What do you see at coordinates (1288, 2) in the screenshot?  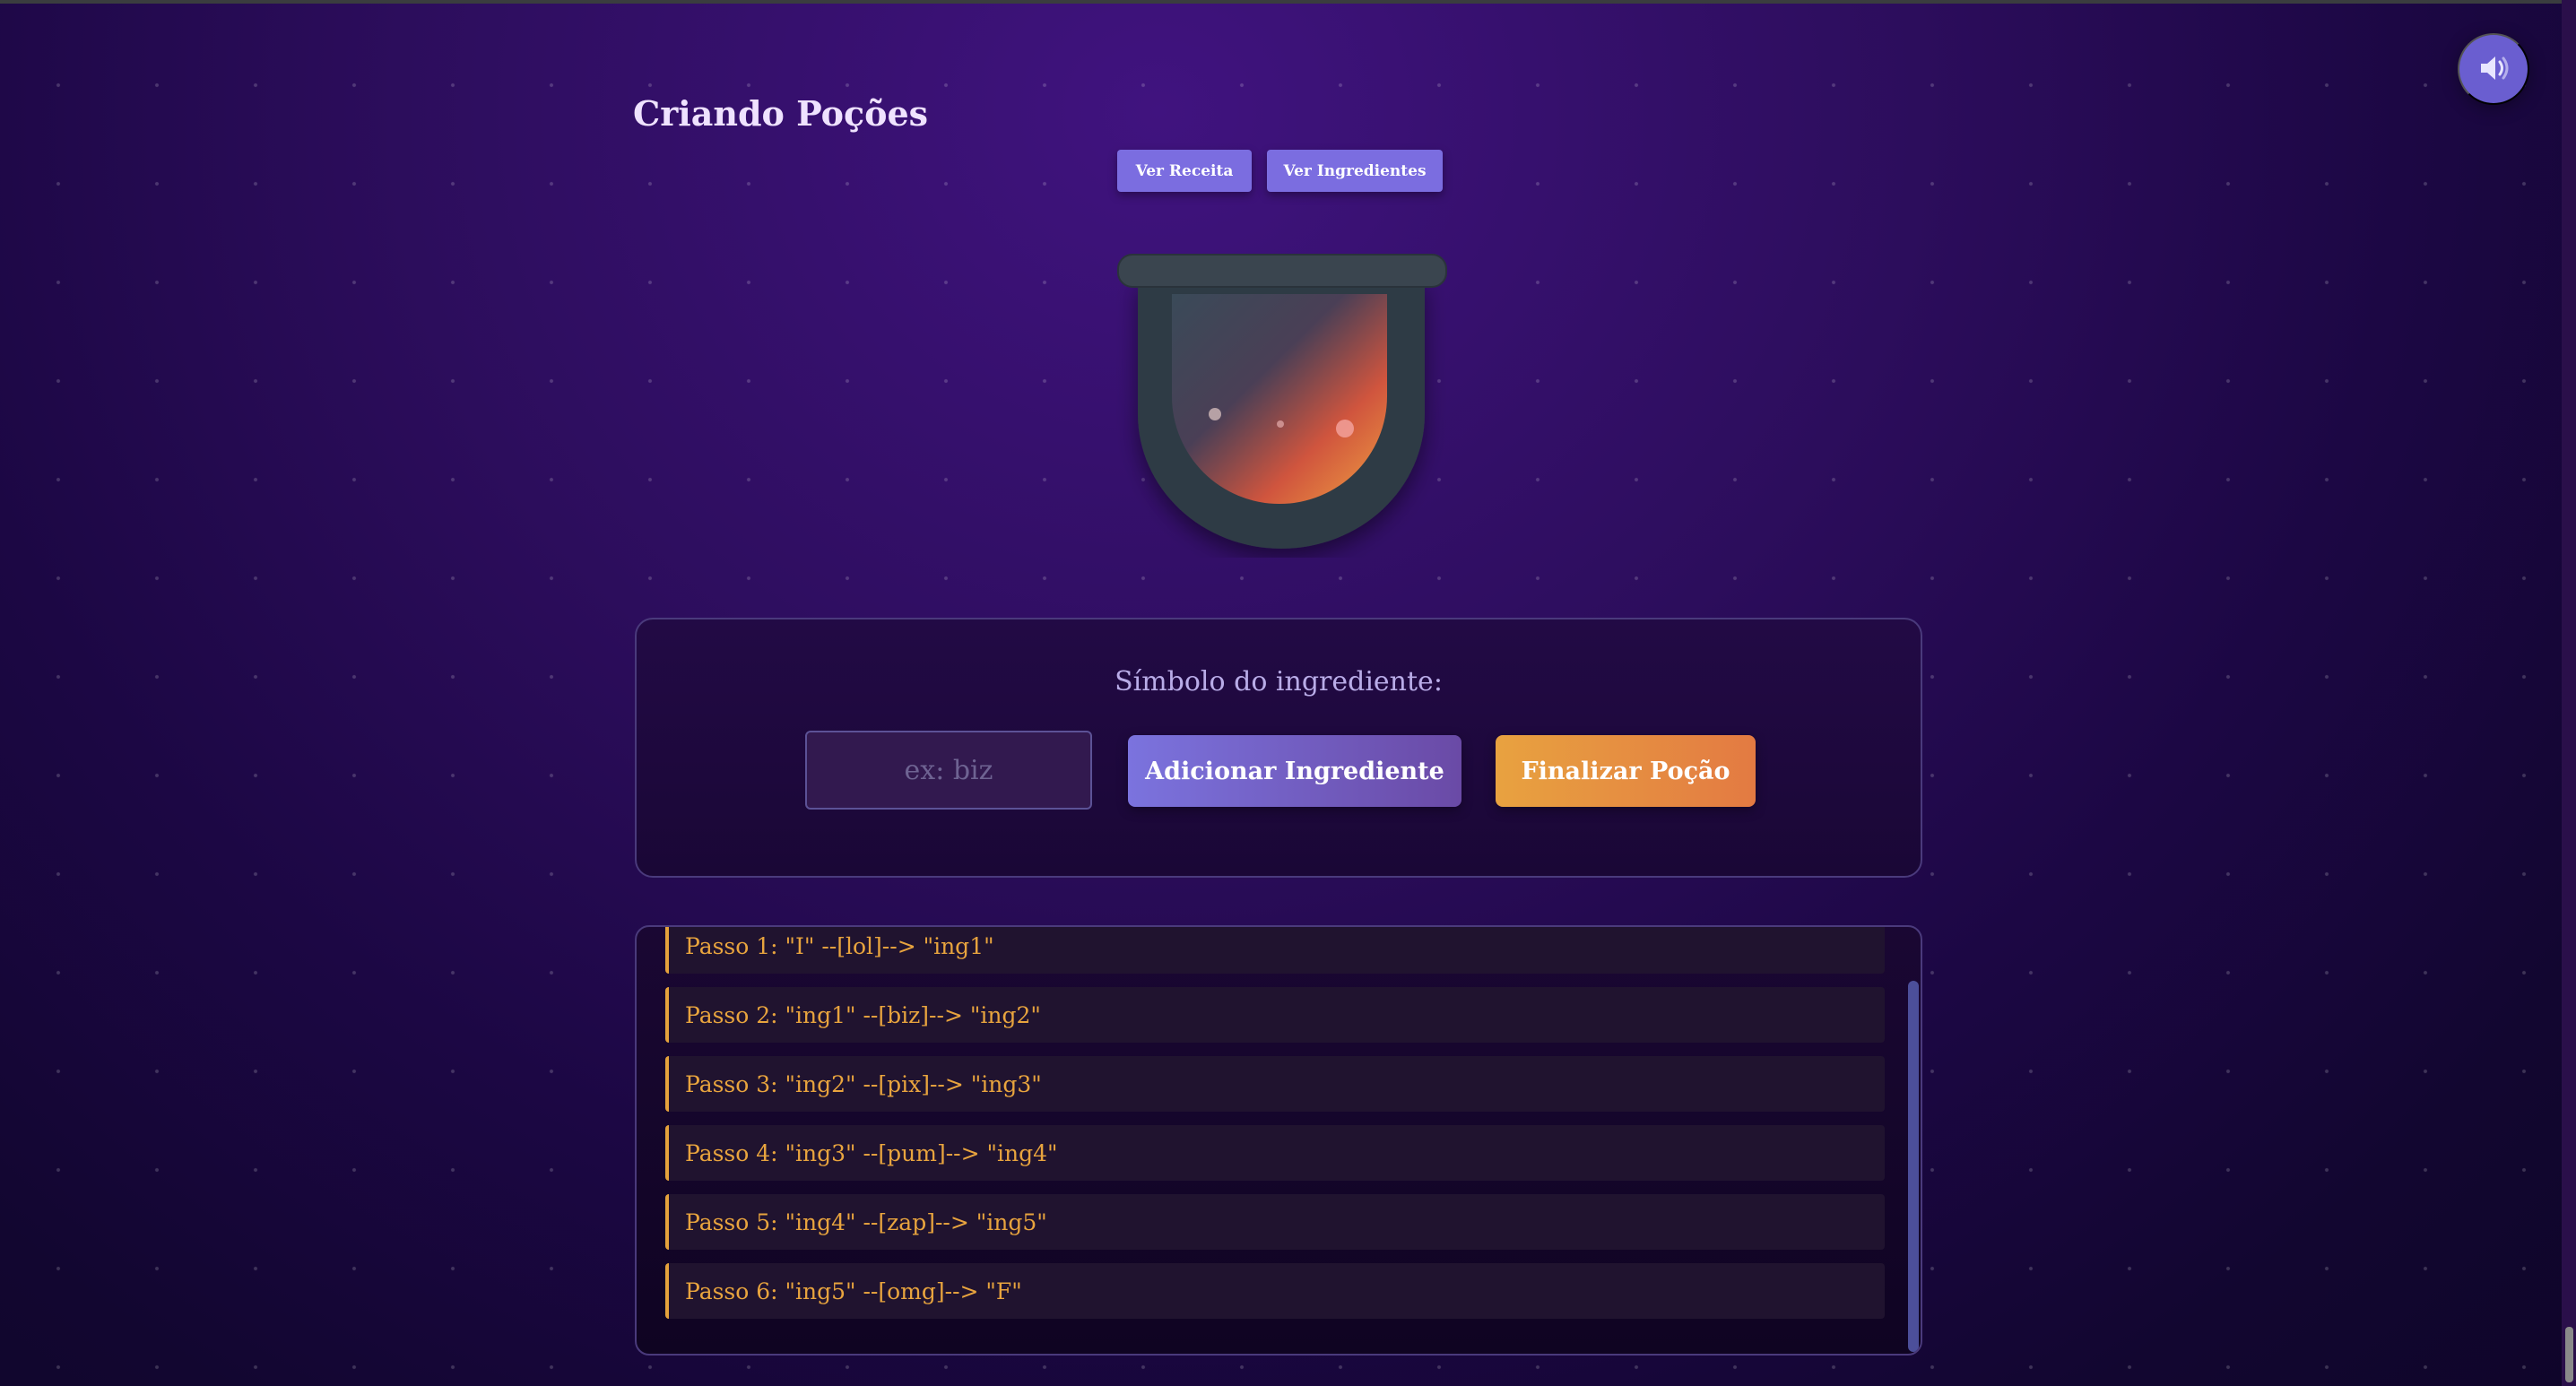 I see `window-top-edge` at bounding box center [1288, 2].